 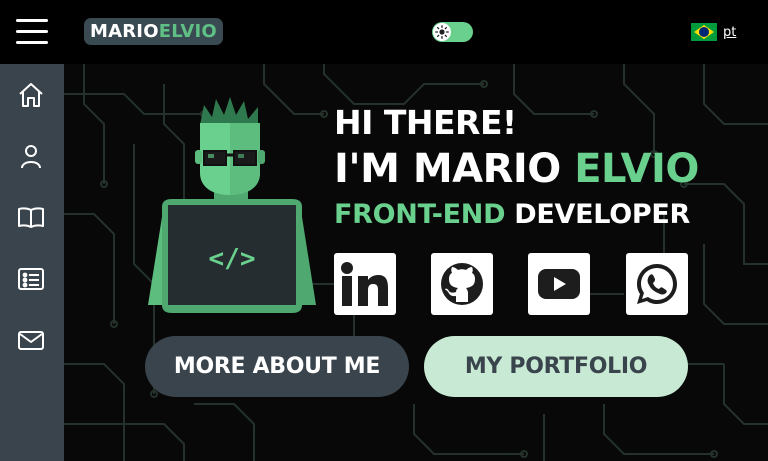 What do you see at coordinates (31, 340) in the screenshot?
I see `mail-icon` at bounding box center [31, 340].